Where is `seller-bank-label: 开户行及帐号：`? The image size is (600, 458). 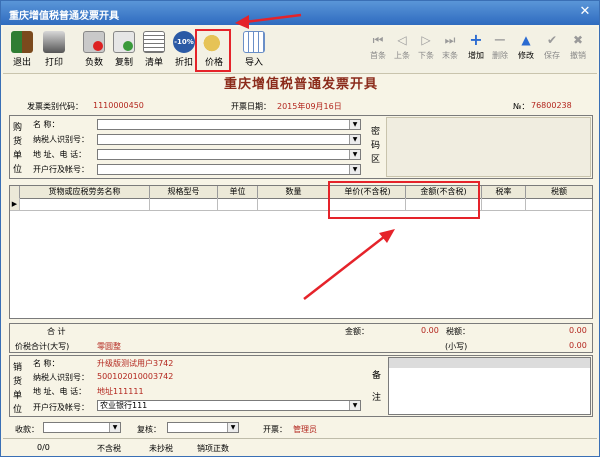 seller-bank-label: 开户行及帐号： is located at coordinates (61, 407).